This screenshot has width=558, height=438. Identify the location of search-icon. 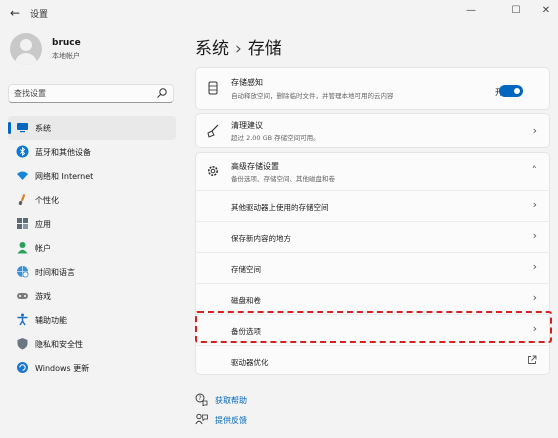
(162, 93).